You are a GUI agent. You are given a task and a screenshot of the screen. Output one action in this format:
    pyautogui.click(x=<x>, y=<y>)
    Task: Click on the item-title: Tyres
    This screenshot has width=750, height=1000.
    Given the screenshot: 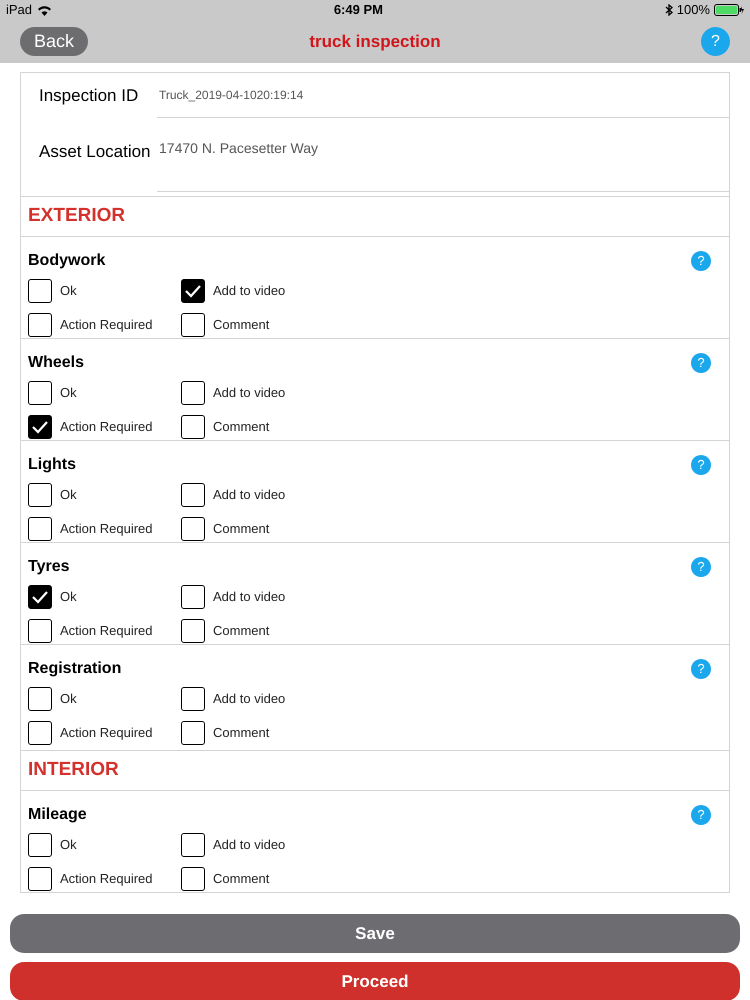 What is the action you would take?
    pyautogui.click(x=49, y=567)
    